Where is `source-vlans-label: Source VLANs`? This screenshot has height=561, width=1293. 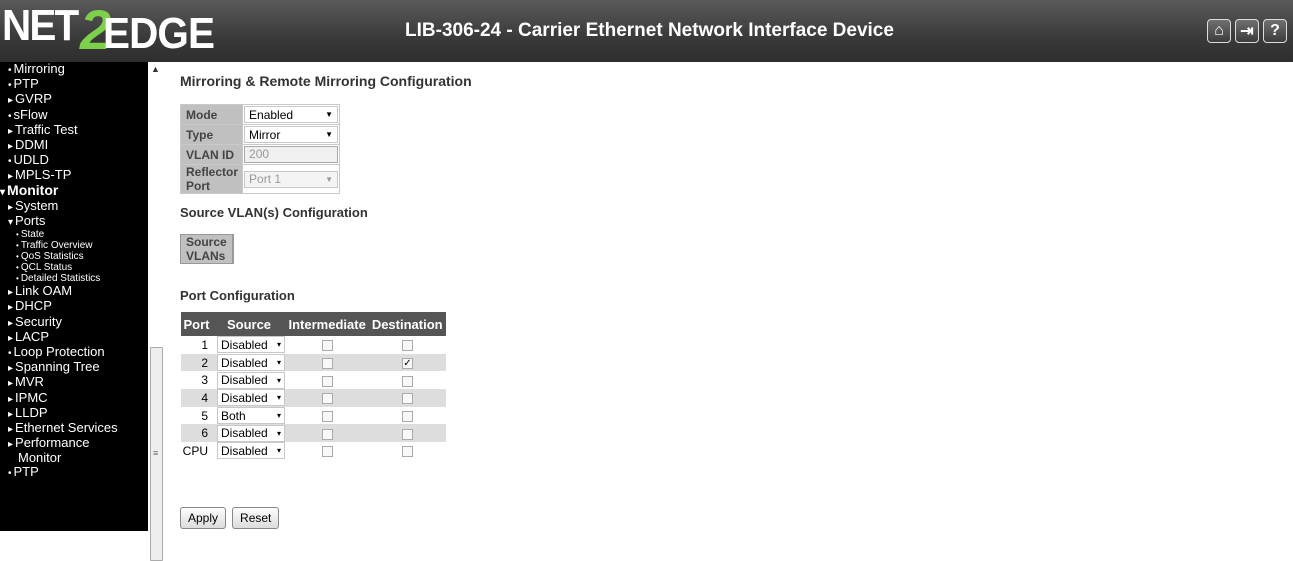 source-vlans-label: Source VLANs is located at coordinates (206, 249).